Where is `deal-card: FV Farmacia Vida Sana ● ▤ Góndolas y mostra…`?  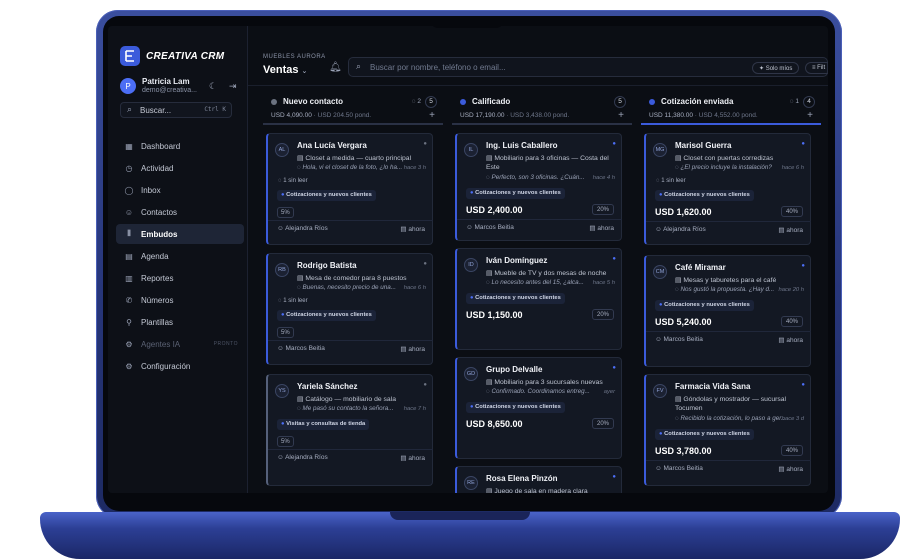
deal-card: FV Farmacia Vida Sana ● ▤ Góndolas y mostra… is located at coordinates (727, 430).